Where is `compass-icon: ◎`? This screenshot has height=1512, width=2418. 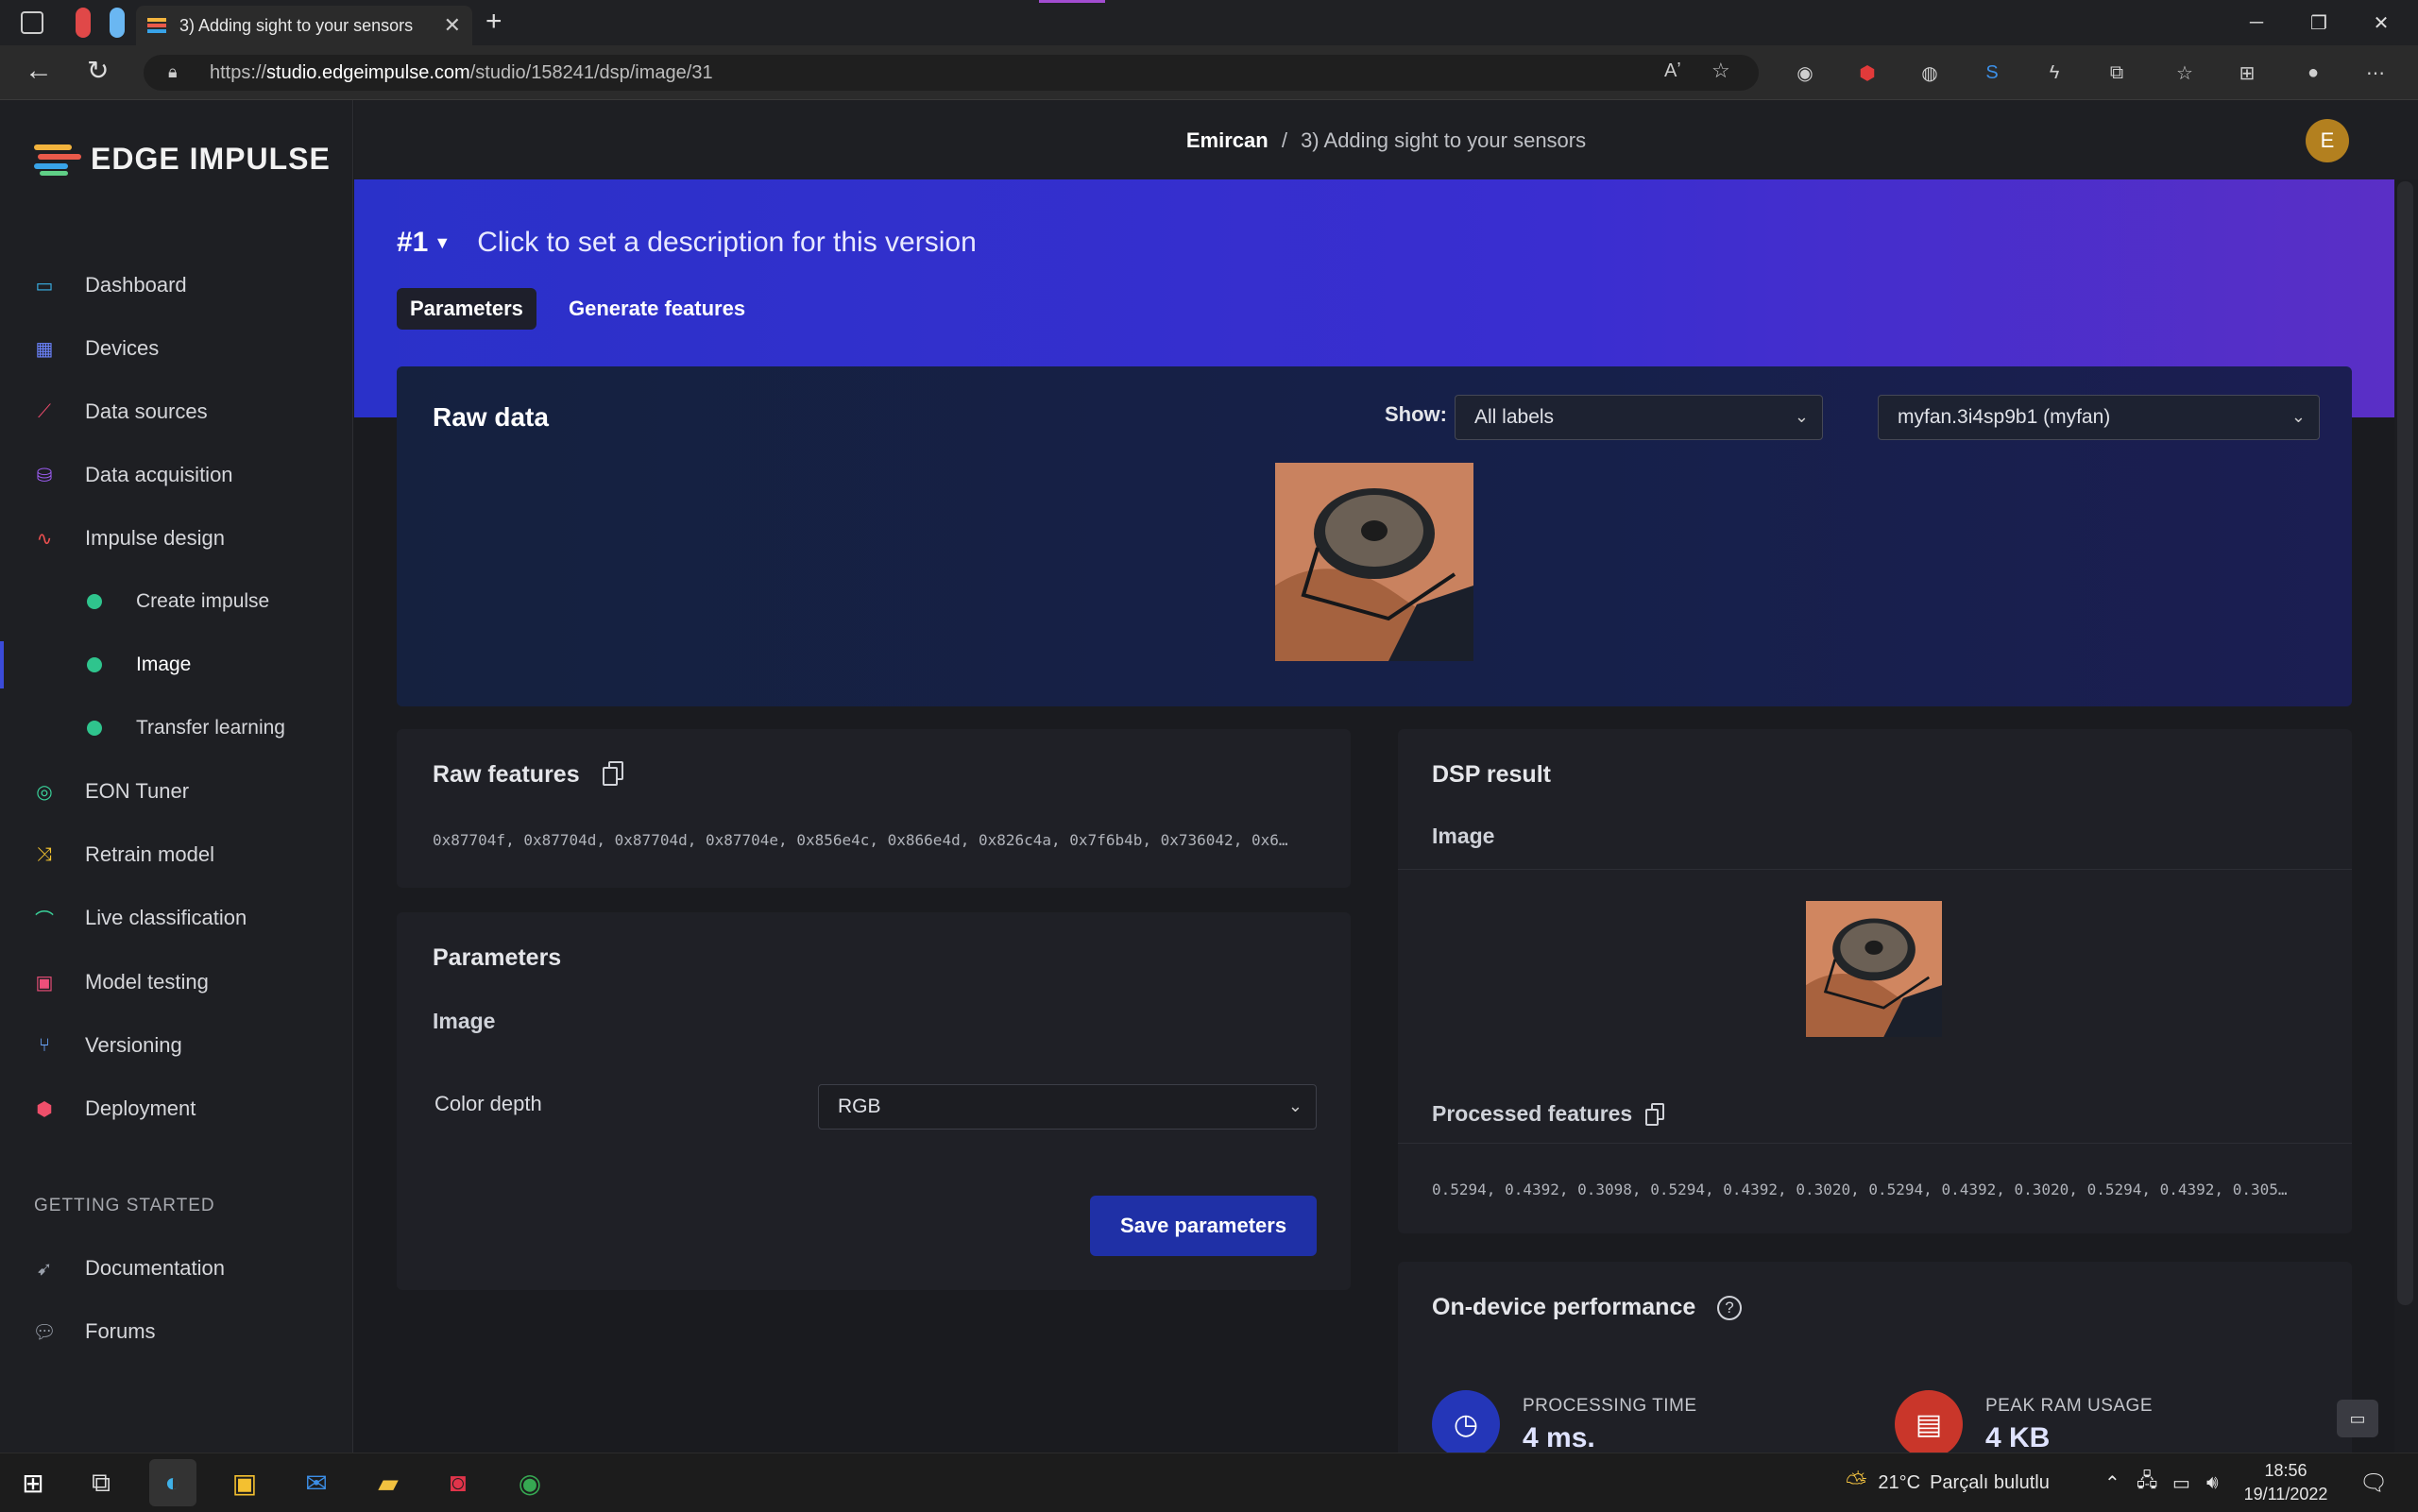
compass-icon: ◎ is located at coordinates (44, 792).